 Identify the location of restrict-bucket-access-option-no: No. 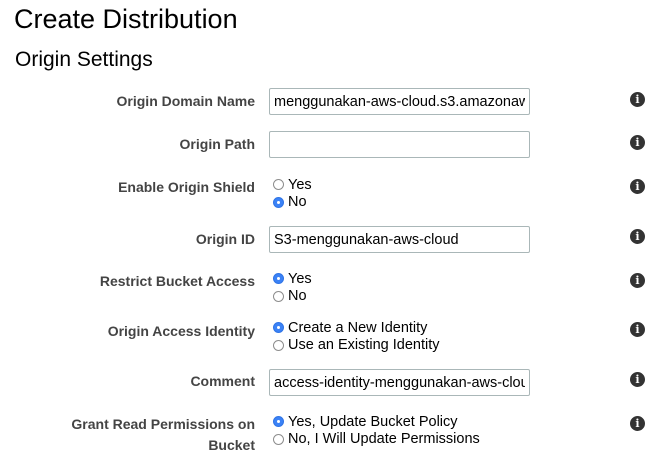
(292, 297).